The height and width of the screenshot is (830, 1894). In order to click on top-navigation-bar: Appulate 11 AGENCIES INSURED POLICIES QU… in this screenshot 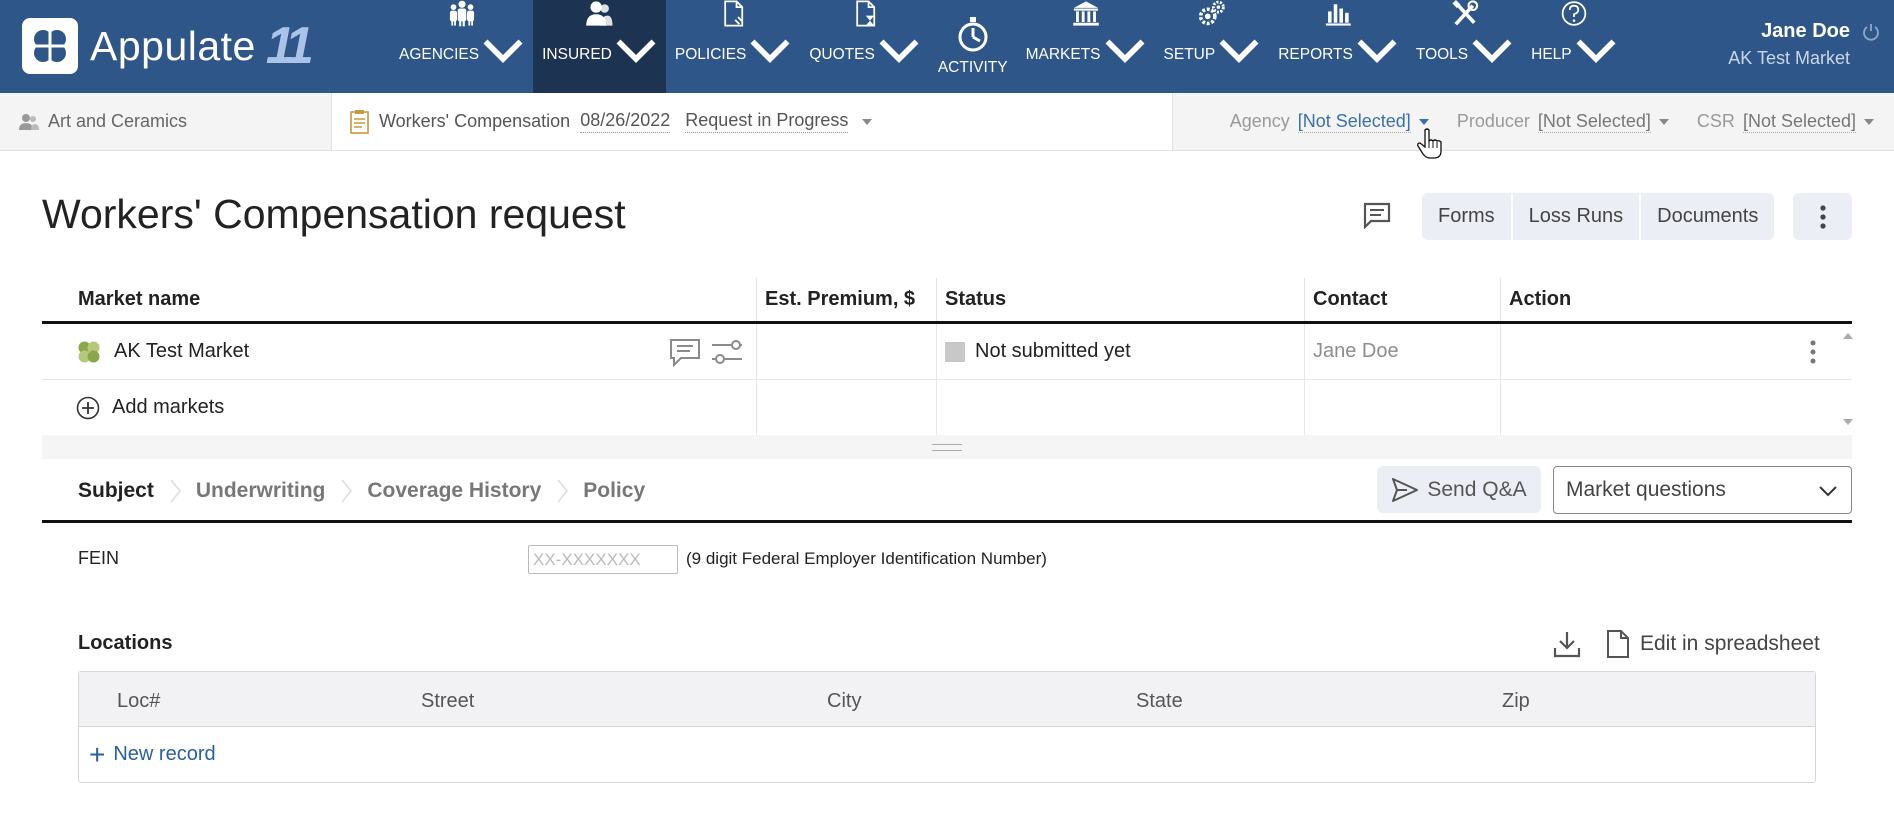, I will do `click(947, 46)`.